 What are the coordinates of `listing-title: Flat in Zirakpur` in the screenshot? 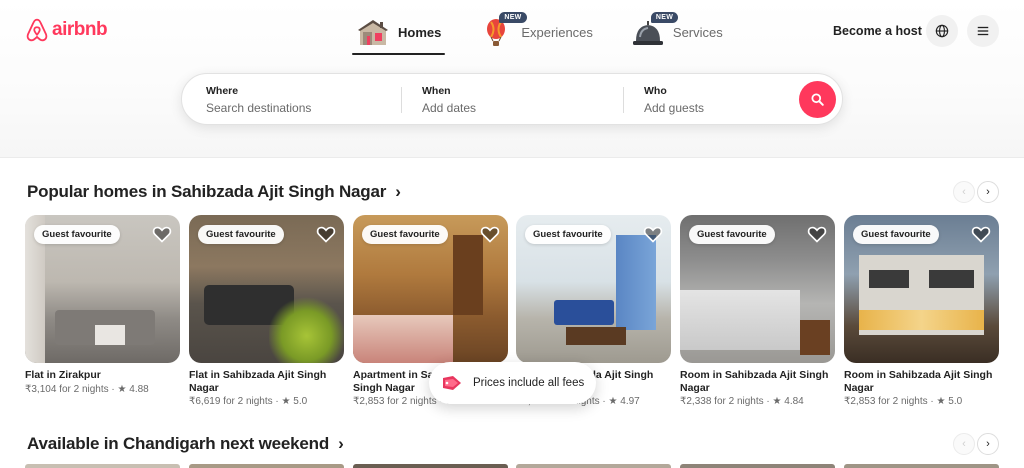 It's located at (63, 375).